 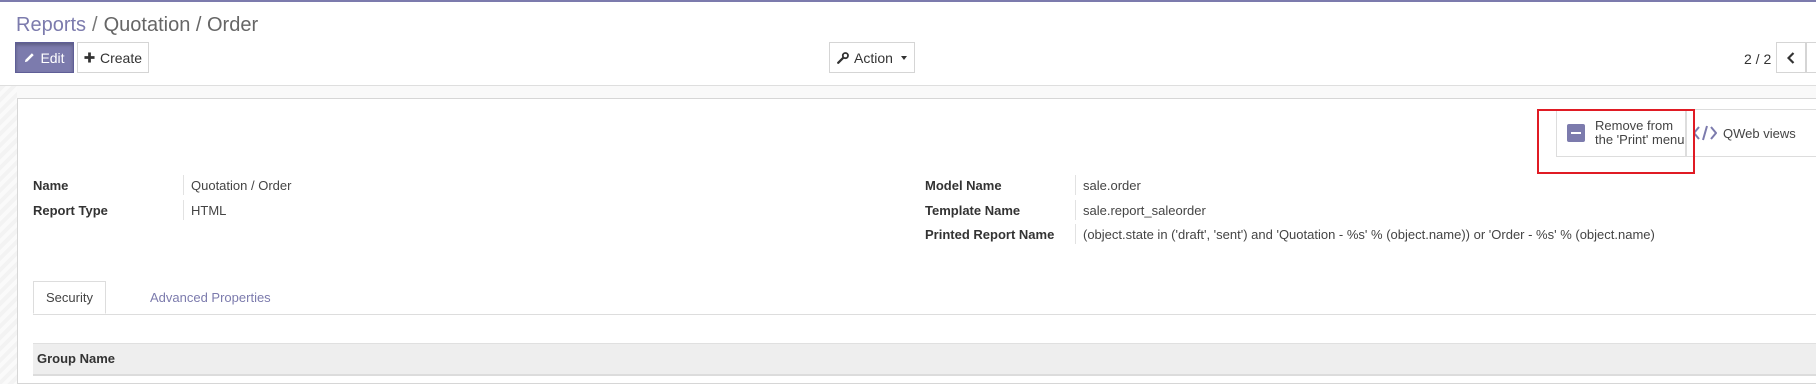 I want to click on group-table-header: Group Name, so click(x=924, y=359).